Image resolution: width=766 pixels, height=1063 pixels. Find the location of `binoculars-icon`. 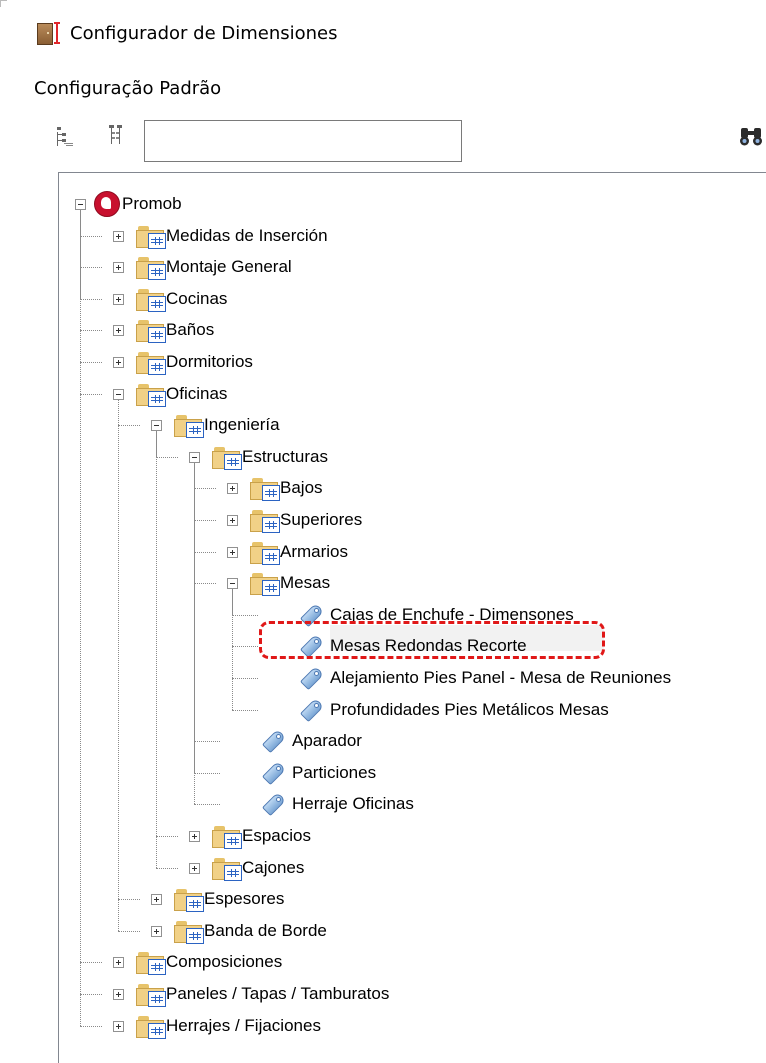

binoculars-icon is located at coordinates (752, 136).